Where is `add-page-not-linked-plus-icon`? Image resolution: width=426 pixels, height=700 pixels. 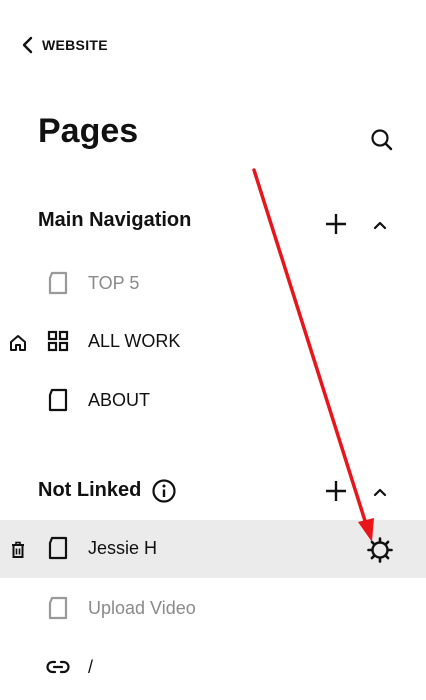
add-page-not-linked-plus-icon is located at coordinates (336, 491).